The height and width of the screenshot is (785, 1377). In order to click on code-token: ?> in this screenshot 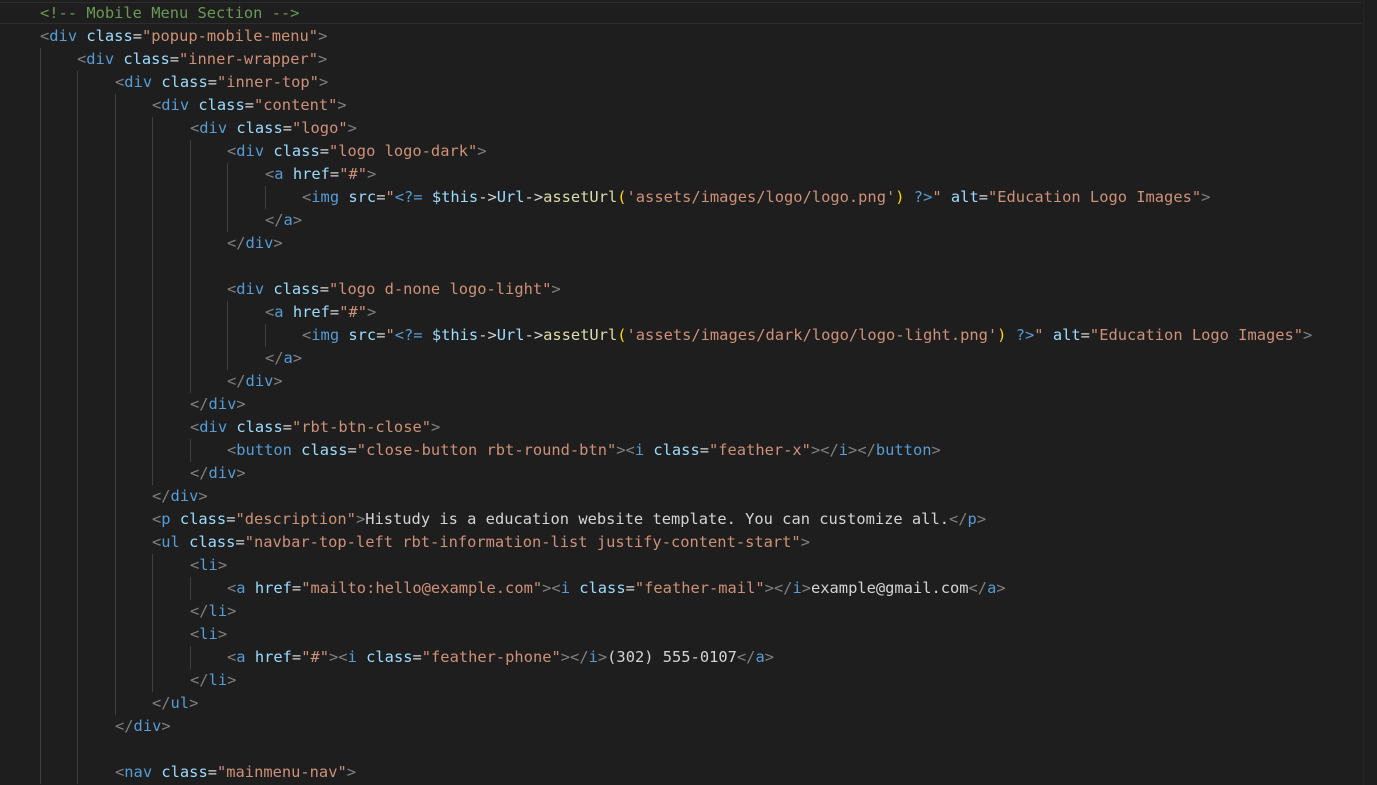, I will do `click(1025, 335)`.